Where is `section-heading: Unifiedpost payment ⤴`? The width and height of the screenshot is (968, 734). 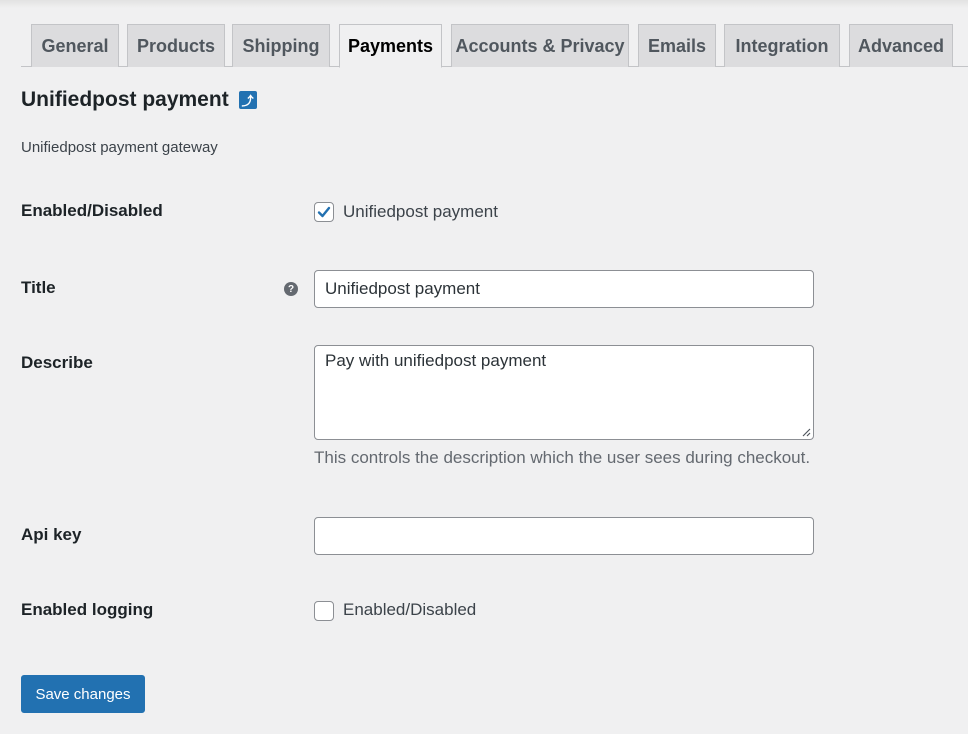 section-heading: Unifiedpost payment ⤴ is located at coordinates (139, 100).